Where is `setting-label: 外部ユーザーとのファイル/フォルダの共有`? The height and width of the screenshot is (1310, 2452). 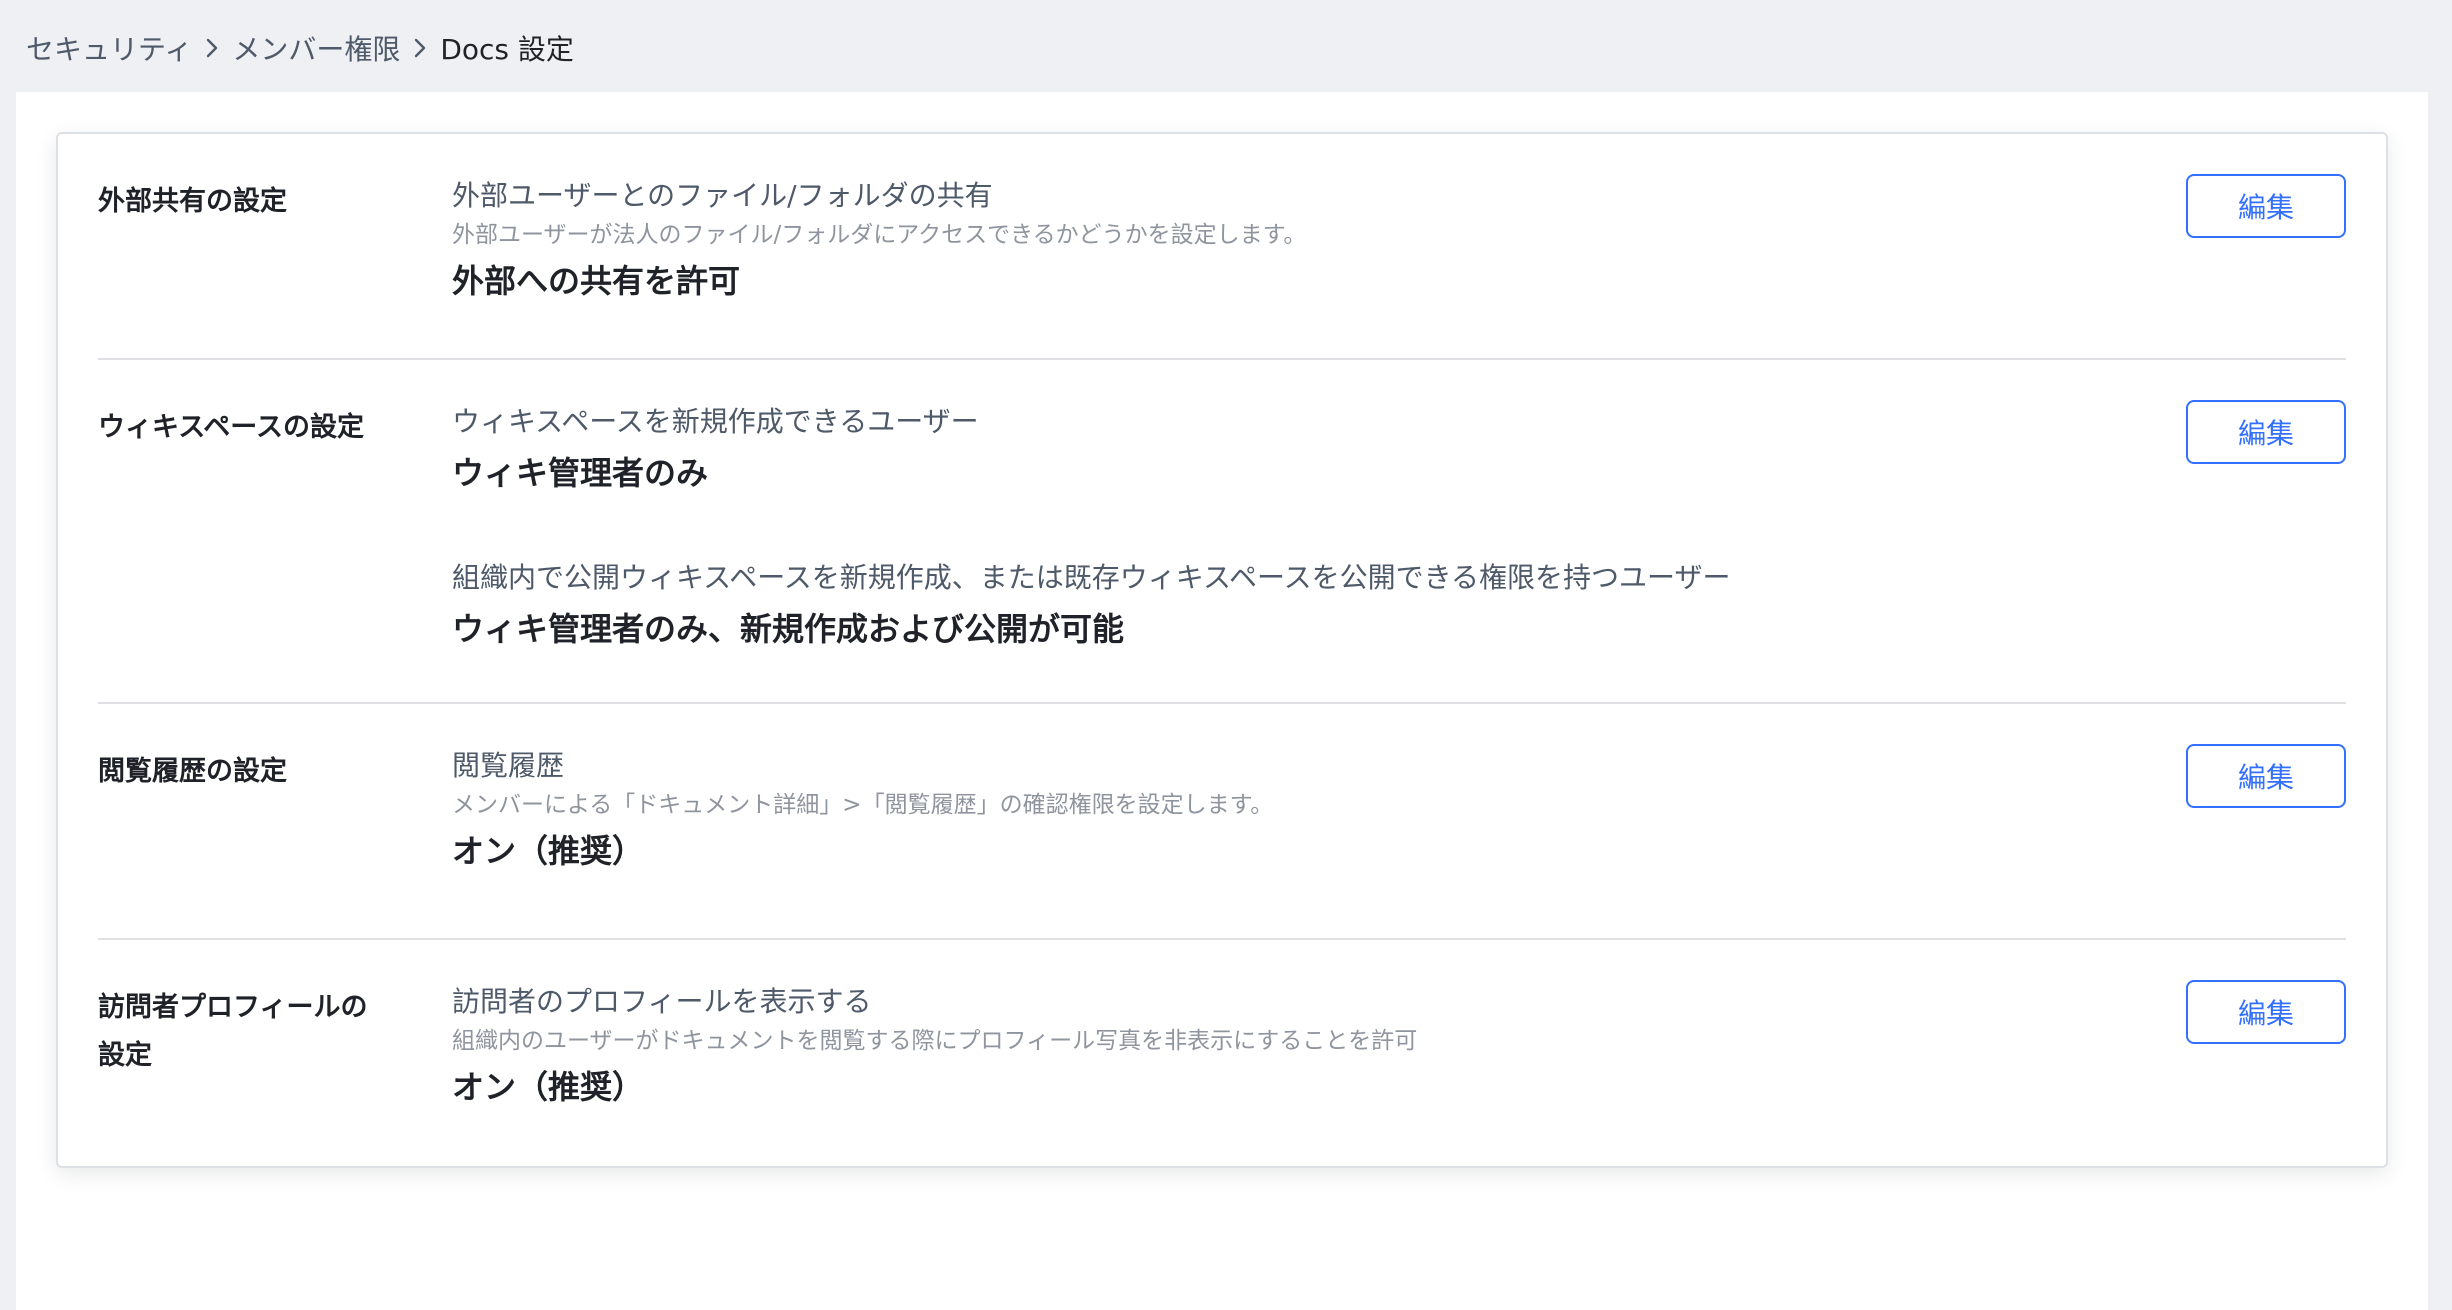 setting-label: 外部ユーザーとのファイル/フォルダの共有 is located at coordinates (722, 195).